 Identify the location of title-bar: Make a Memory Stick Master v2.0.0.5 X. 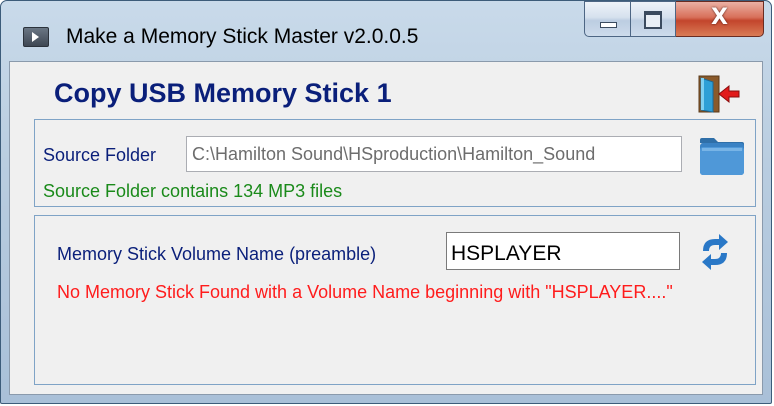
(386, 31).